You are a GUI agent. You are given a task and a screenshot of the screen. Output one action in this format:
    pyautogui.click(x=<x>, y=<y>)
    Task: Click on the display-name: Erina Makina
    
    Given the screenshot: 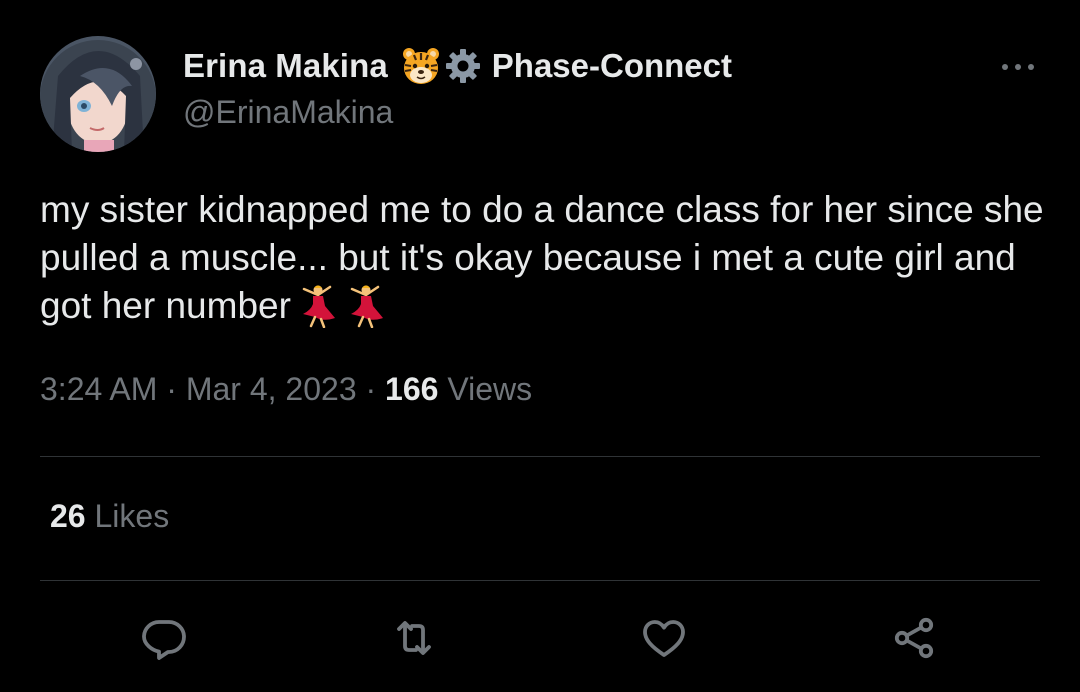 What is the action you would take?
    pyautogui.click(x=285, y=66)
    